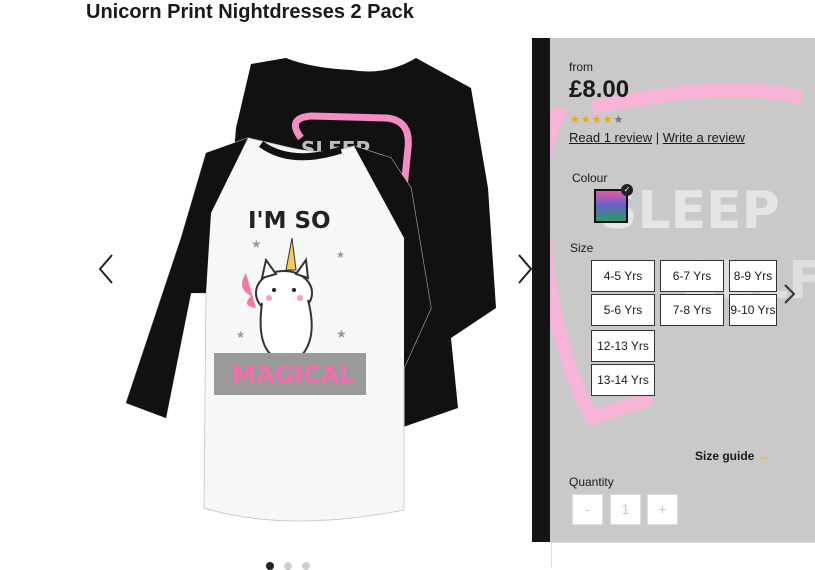 This screenshot has height=570, width=815. I want to click on rating-stars: ★ ★ ★ ★ ★, so click(596, 120).